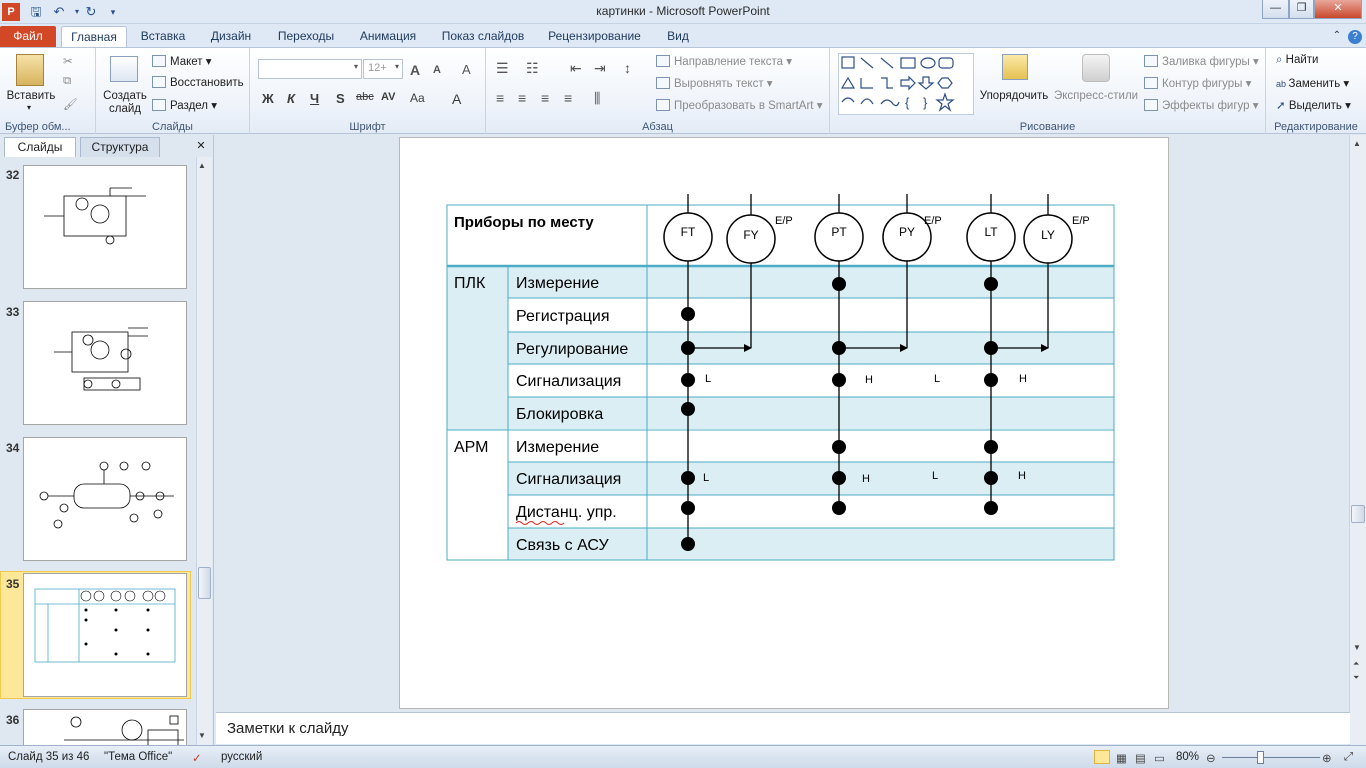 The height and width of the screenshot is (768, 1366). What do you see at coordinates (1356, 664) in the screenshot?
I see `previous-slide-icon: ⏶` at bounding box center [1356, 664].